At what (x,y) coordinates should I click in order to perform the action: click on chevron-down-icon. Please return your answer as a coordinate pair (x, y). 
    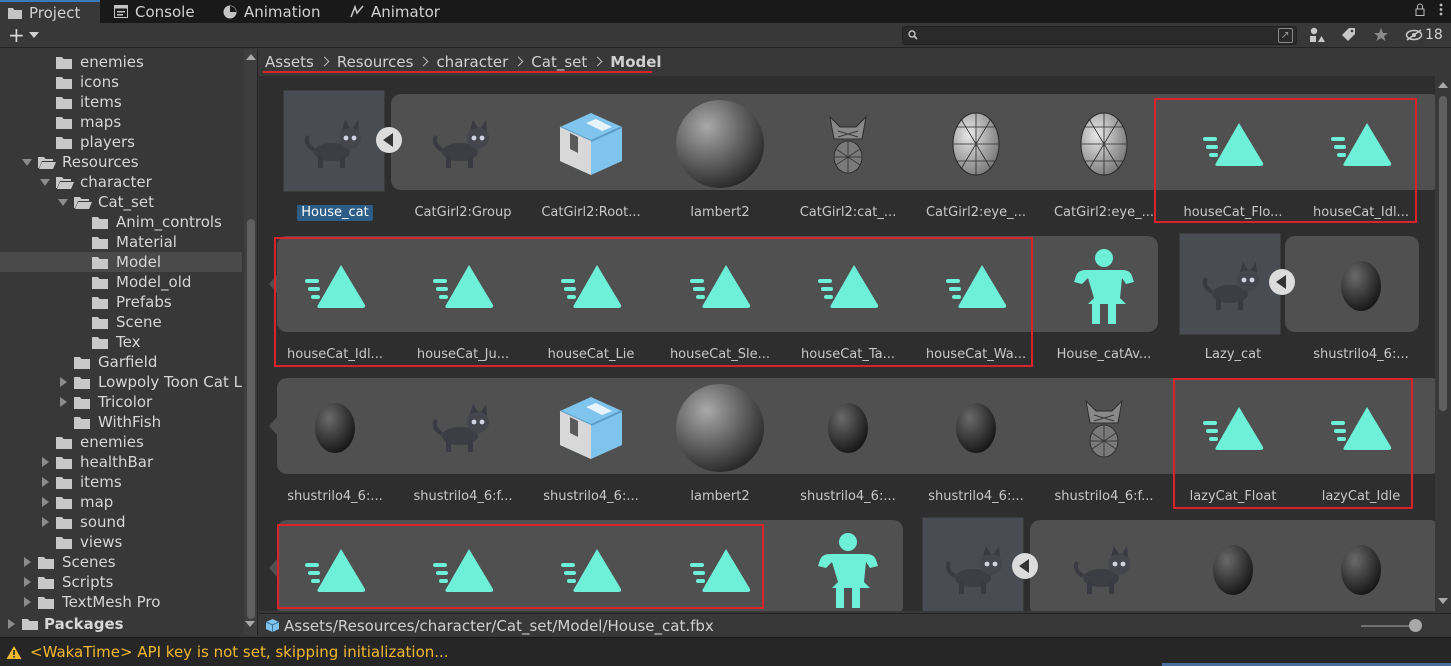
    Looking at the image, I should click on (34, 35).